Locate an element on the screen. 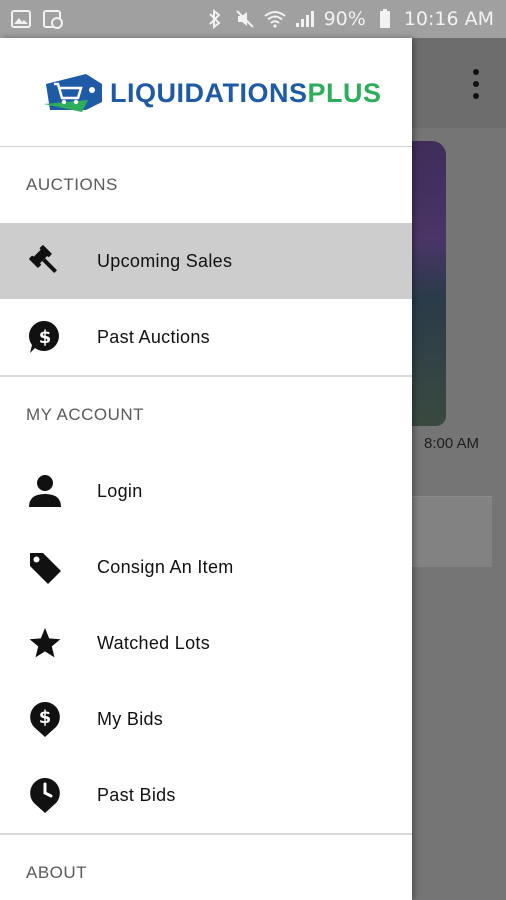 This screenshot has height=900, width=506. menu-item-past-bids: Past Bids is located at coordinates (206, 795).